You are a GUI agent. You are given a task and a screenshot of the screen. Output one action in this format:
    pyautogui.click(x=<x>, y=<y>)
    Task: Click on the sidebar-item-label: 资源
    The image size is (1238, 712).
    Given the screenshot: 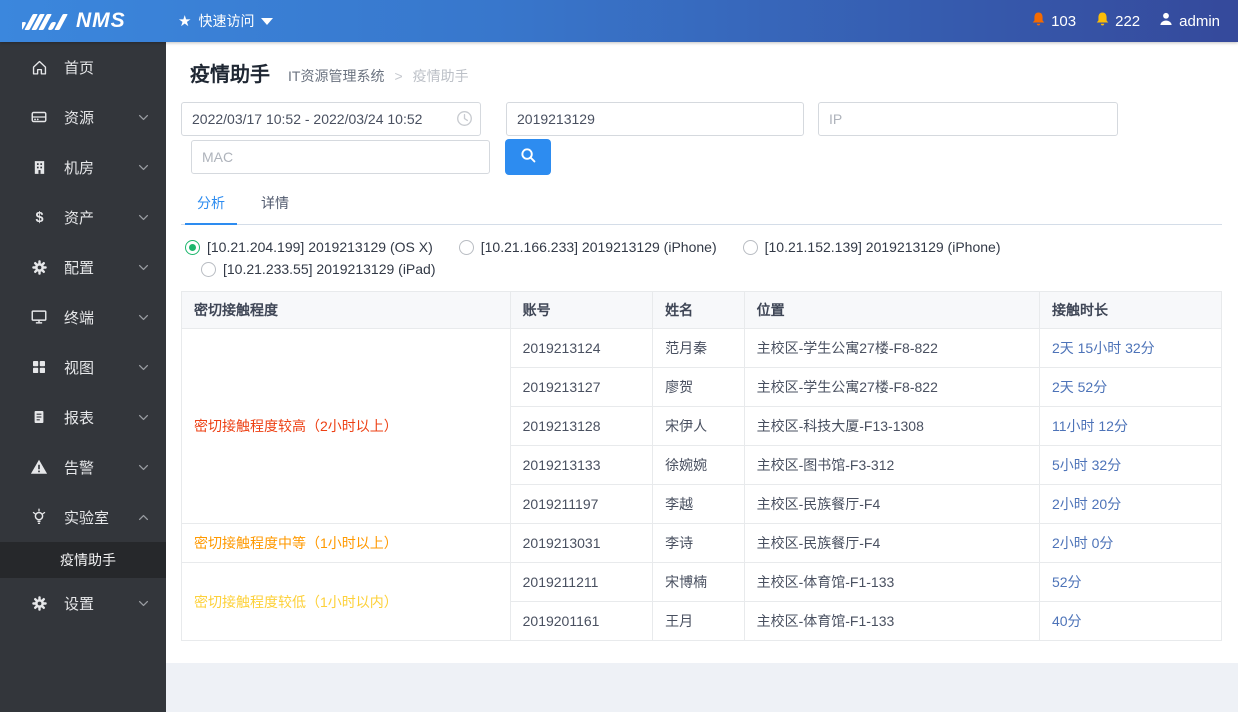 What is the action you would take?
    pyautogui.click(x=79, y=118)
    